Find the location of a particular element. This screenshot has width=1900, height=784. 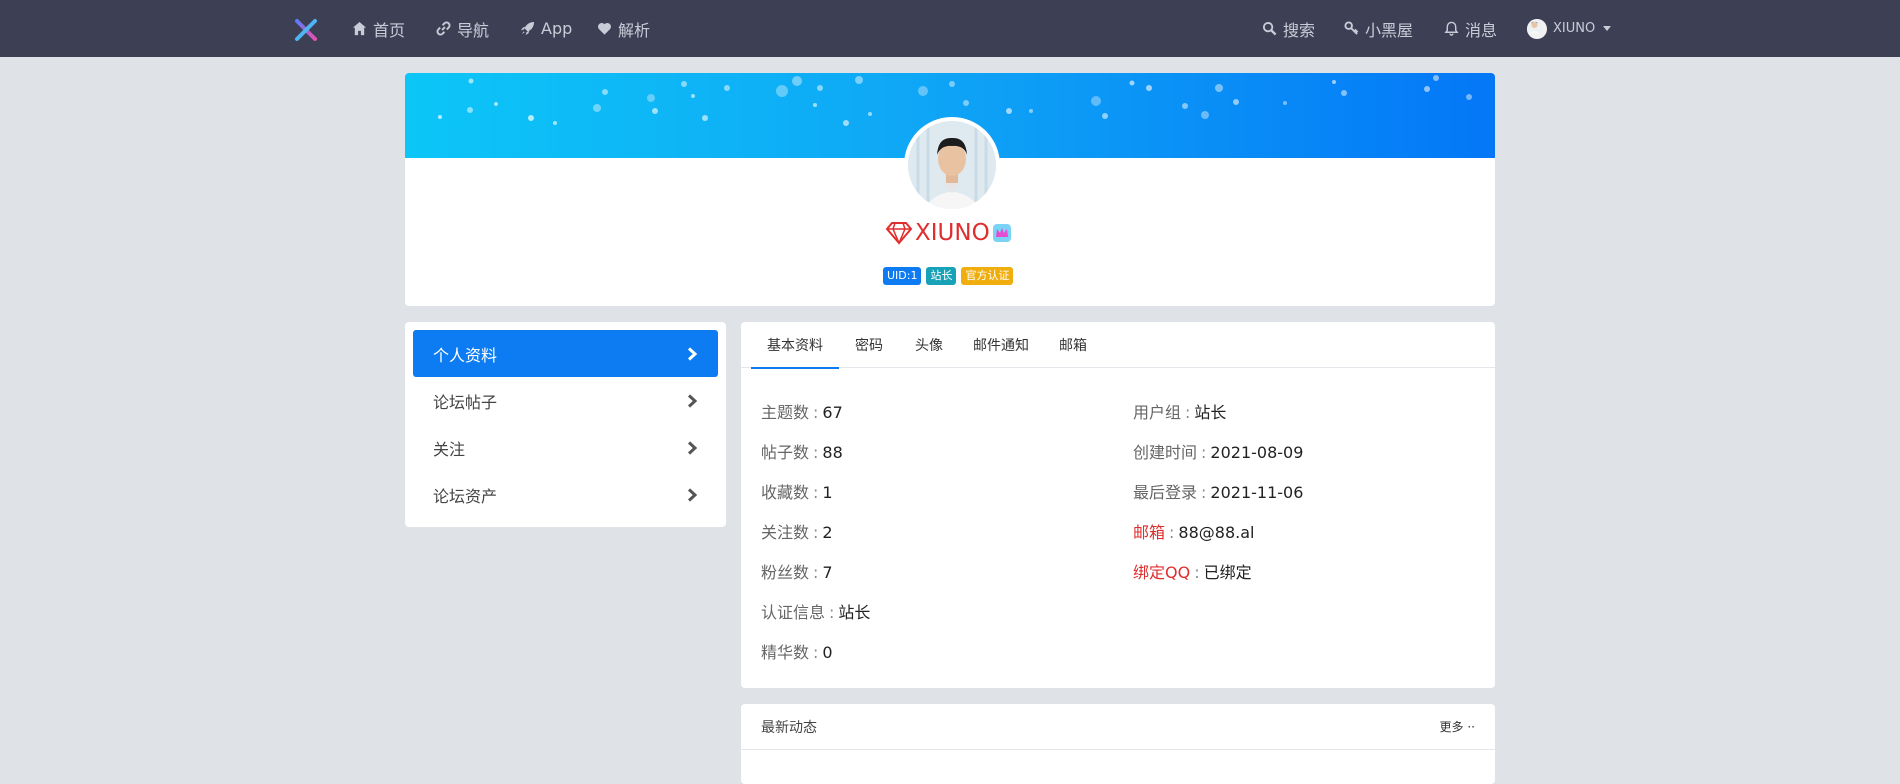

nav-blacklist: 小黑屋 is located at coordinates (1378, 28).